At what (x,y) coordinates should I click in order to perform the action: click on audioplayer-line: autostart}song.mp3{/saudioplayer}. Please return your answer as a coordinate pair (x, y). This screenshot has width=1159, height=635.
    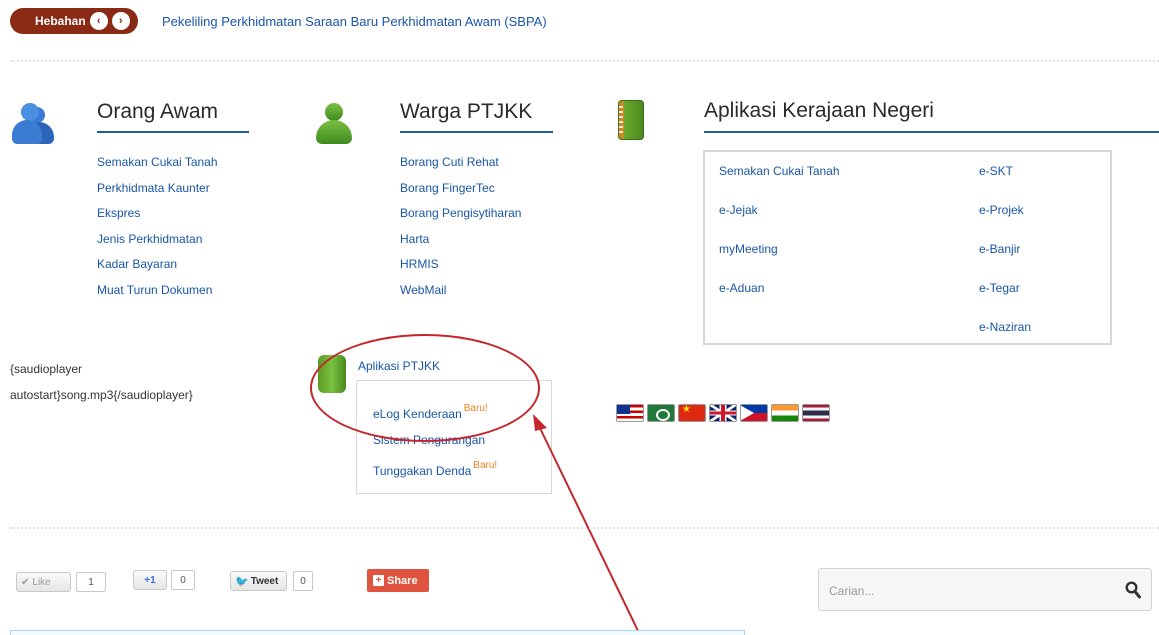
    Looking at the image, I should click on (101, 395).